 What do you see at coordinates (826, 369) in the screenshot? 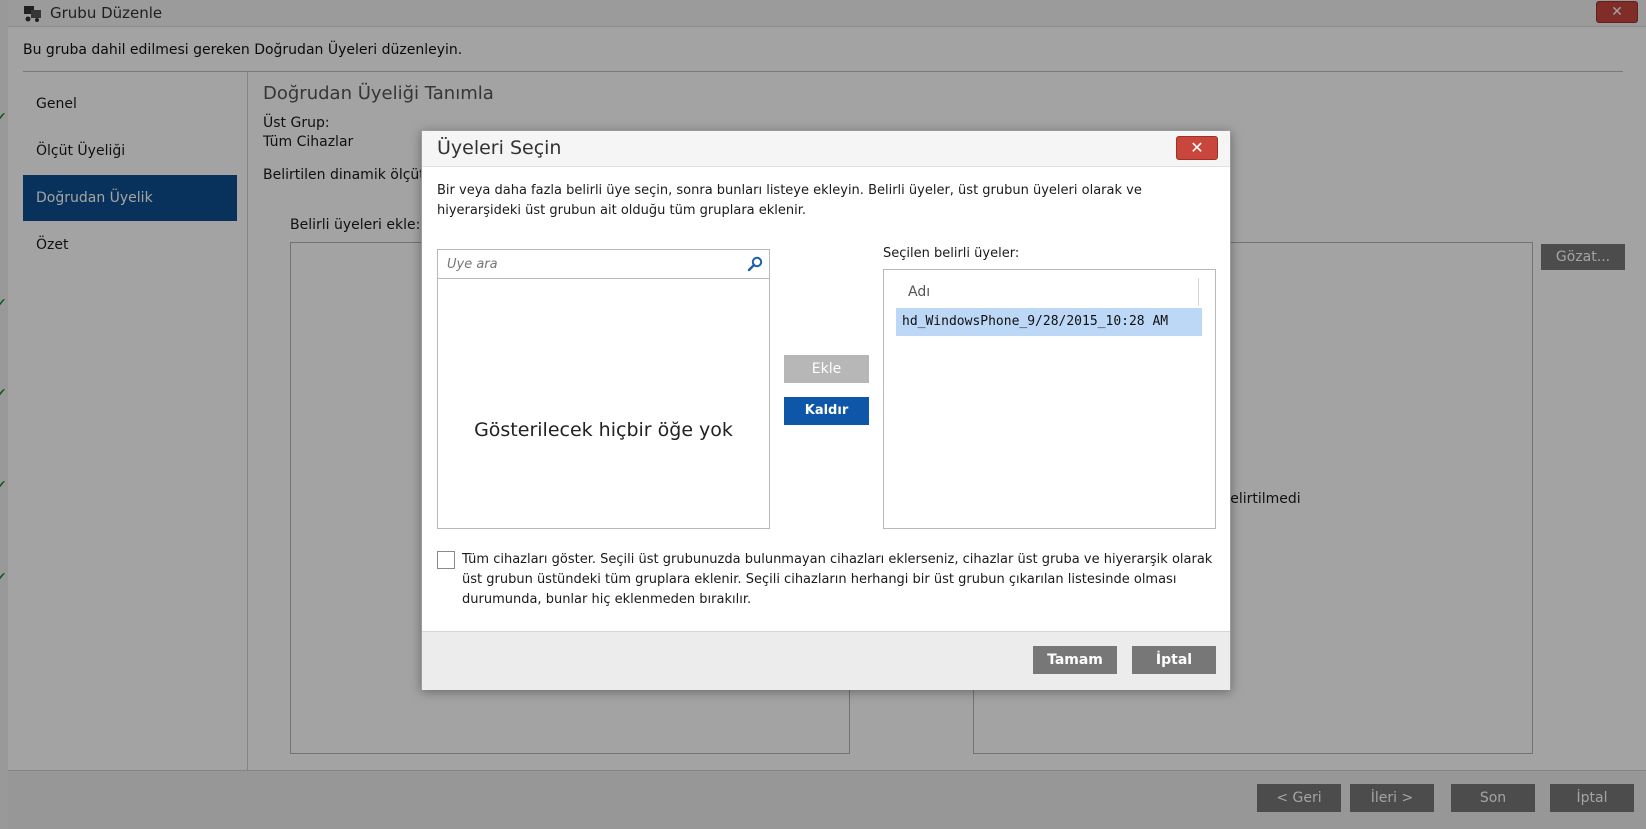
I see `add-button: Ekle` at bounding box center [826, 369].